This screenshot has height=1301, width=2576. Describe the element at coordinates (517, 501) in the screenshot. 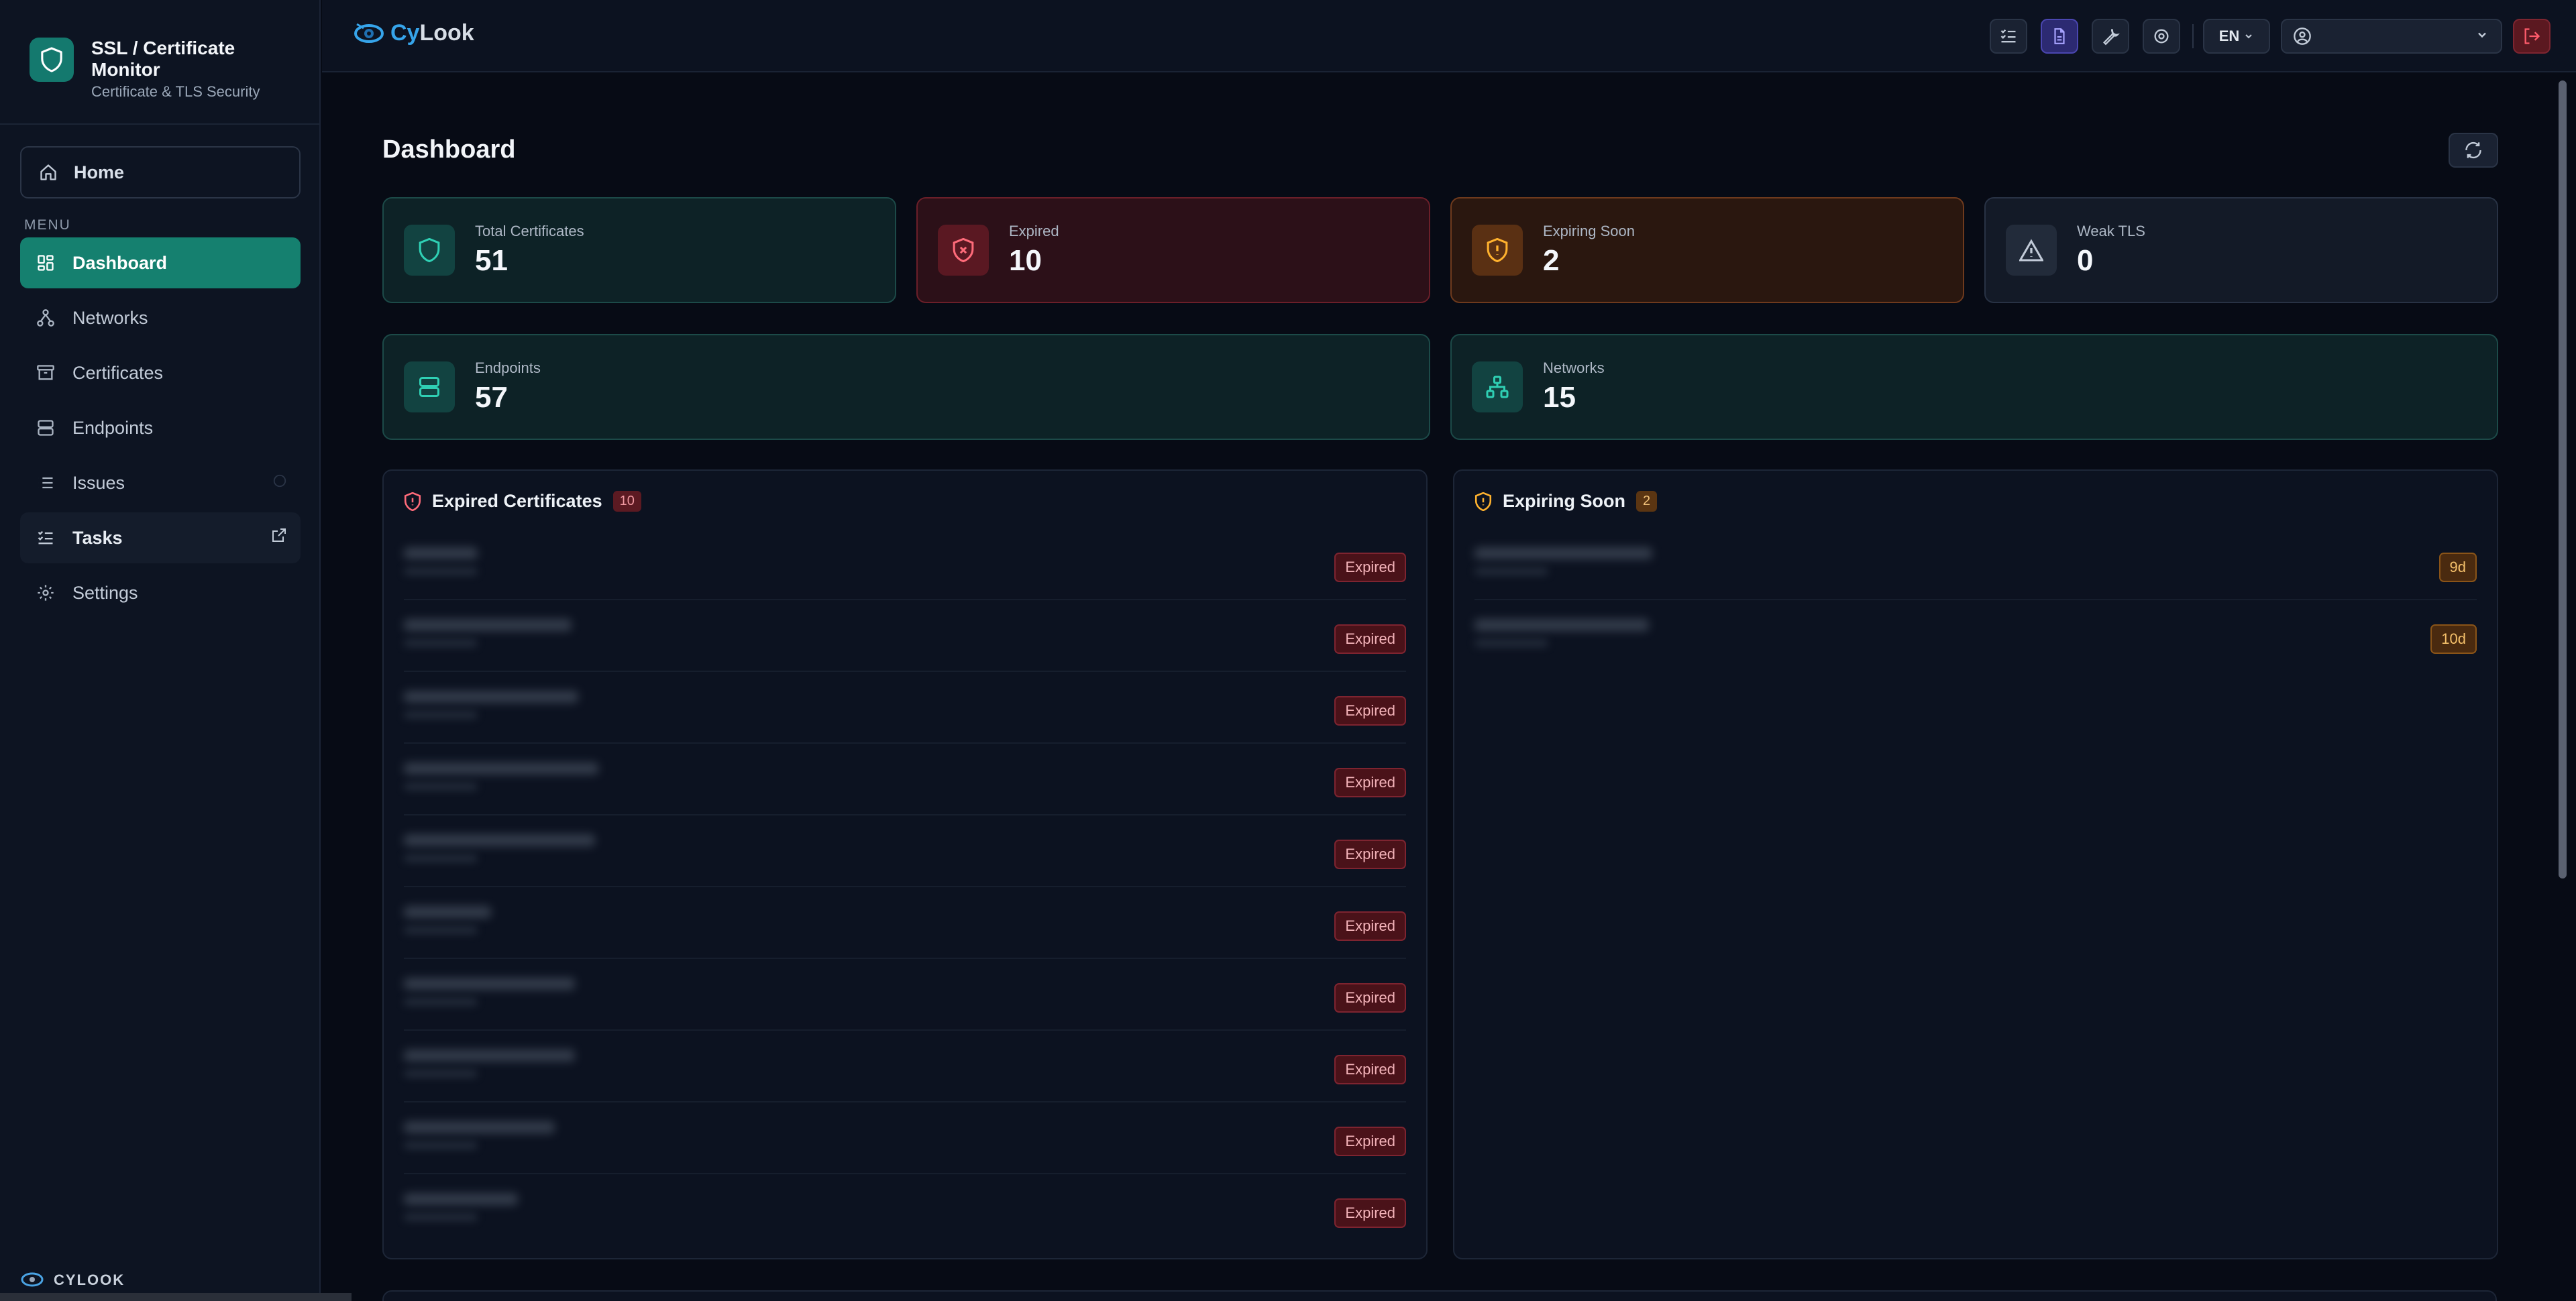

I see `panel-title: Expired Certificates` at that location.